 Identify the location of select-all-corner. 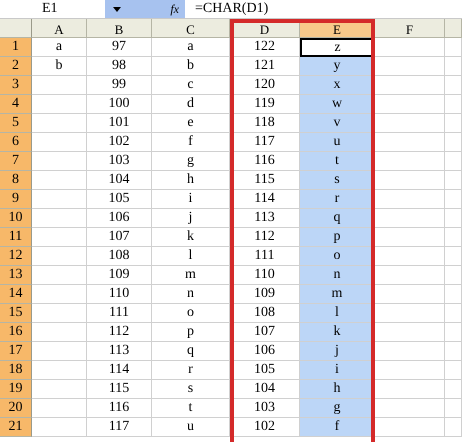
(16, 28).